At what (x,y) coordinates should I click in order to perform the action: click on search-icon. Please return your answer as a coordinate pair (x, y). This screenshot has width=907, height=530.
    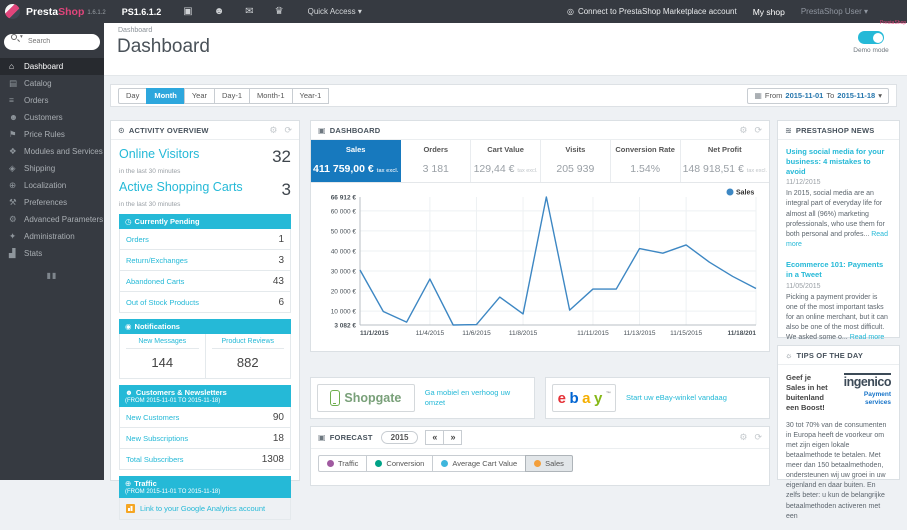
    Looking at the image, I should click on (14, 37).